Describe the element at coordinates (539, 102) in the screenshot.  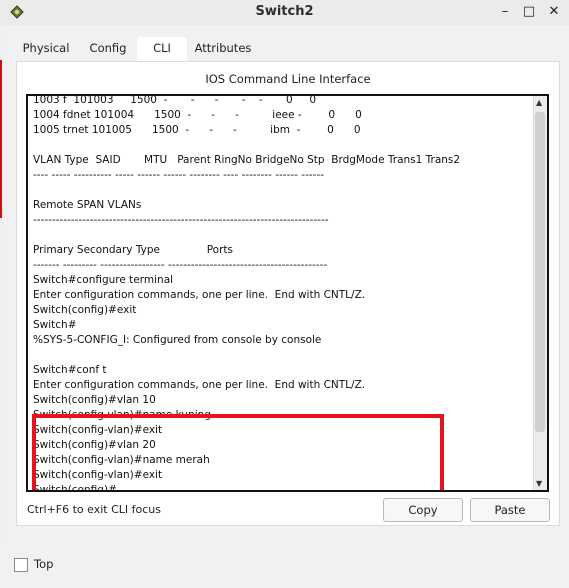
I see `scroll-up-arrow-icon: ▲` at that location.